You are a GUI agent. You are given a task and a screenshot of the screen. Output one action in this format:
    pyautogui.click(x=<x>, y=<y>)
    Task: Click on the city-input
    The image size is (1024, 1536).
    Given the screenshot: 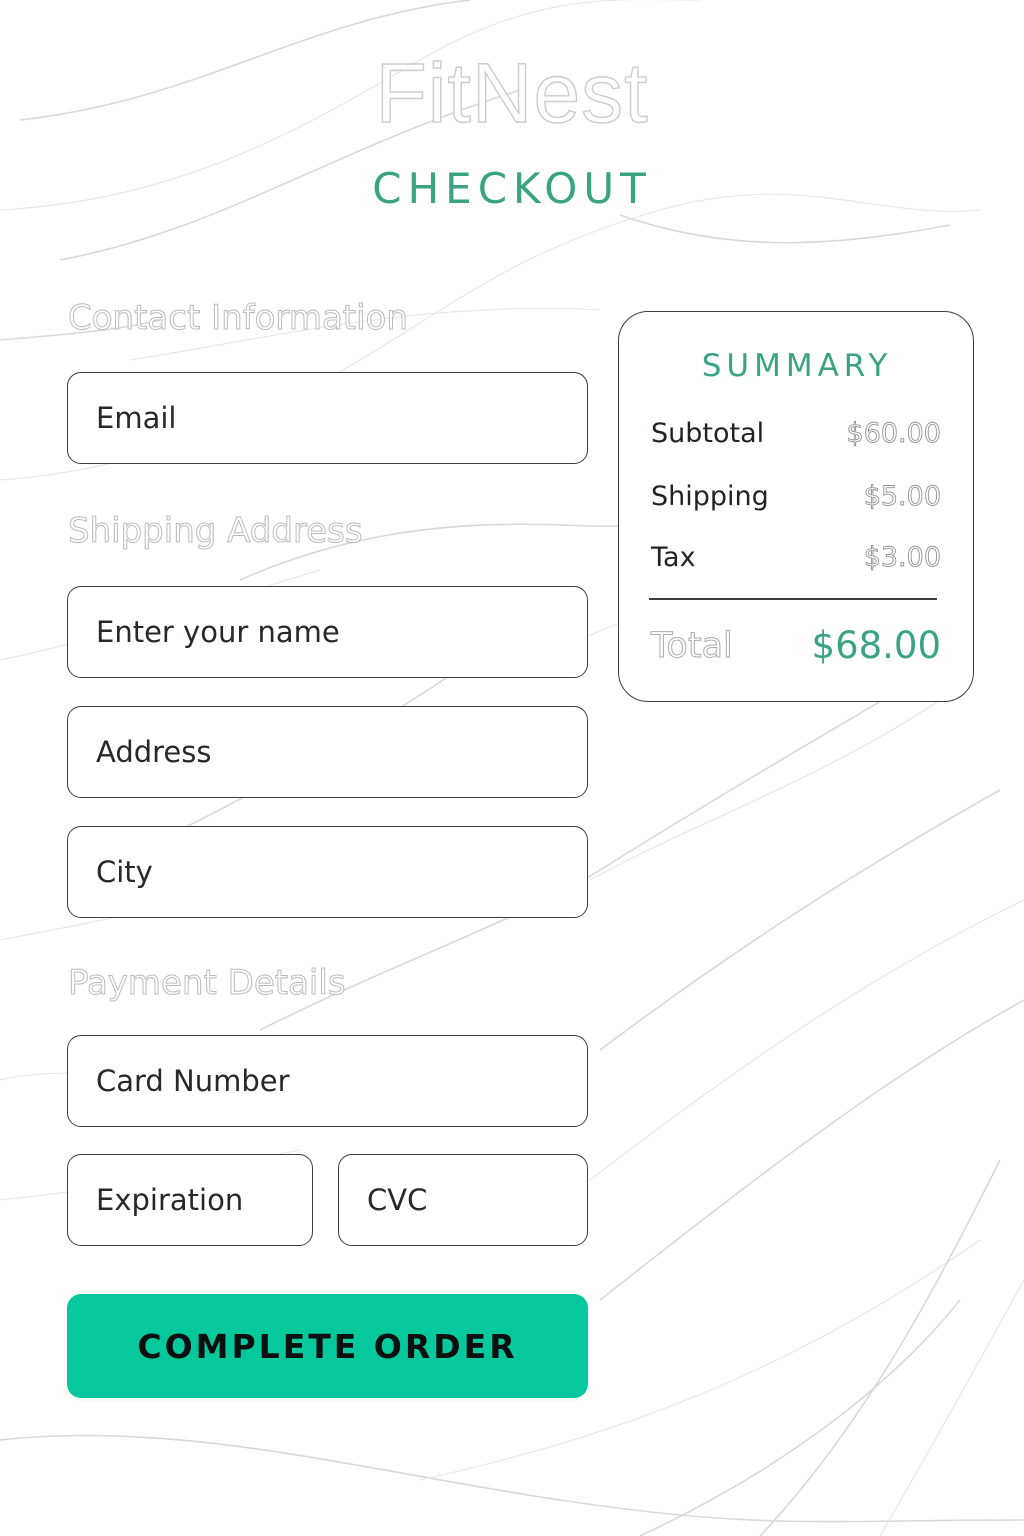 What is the action you would take?
    pyautogui.click(x=327, y=872)
    